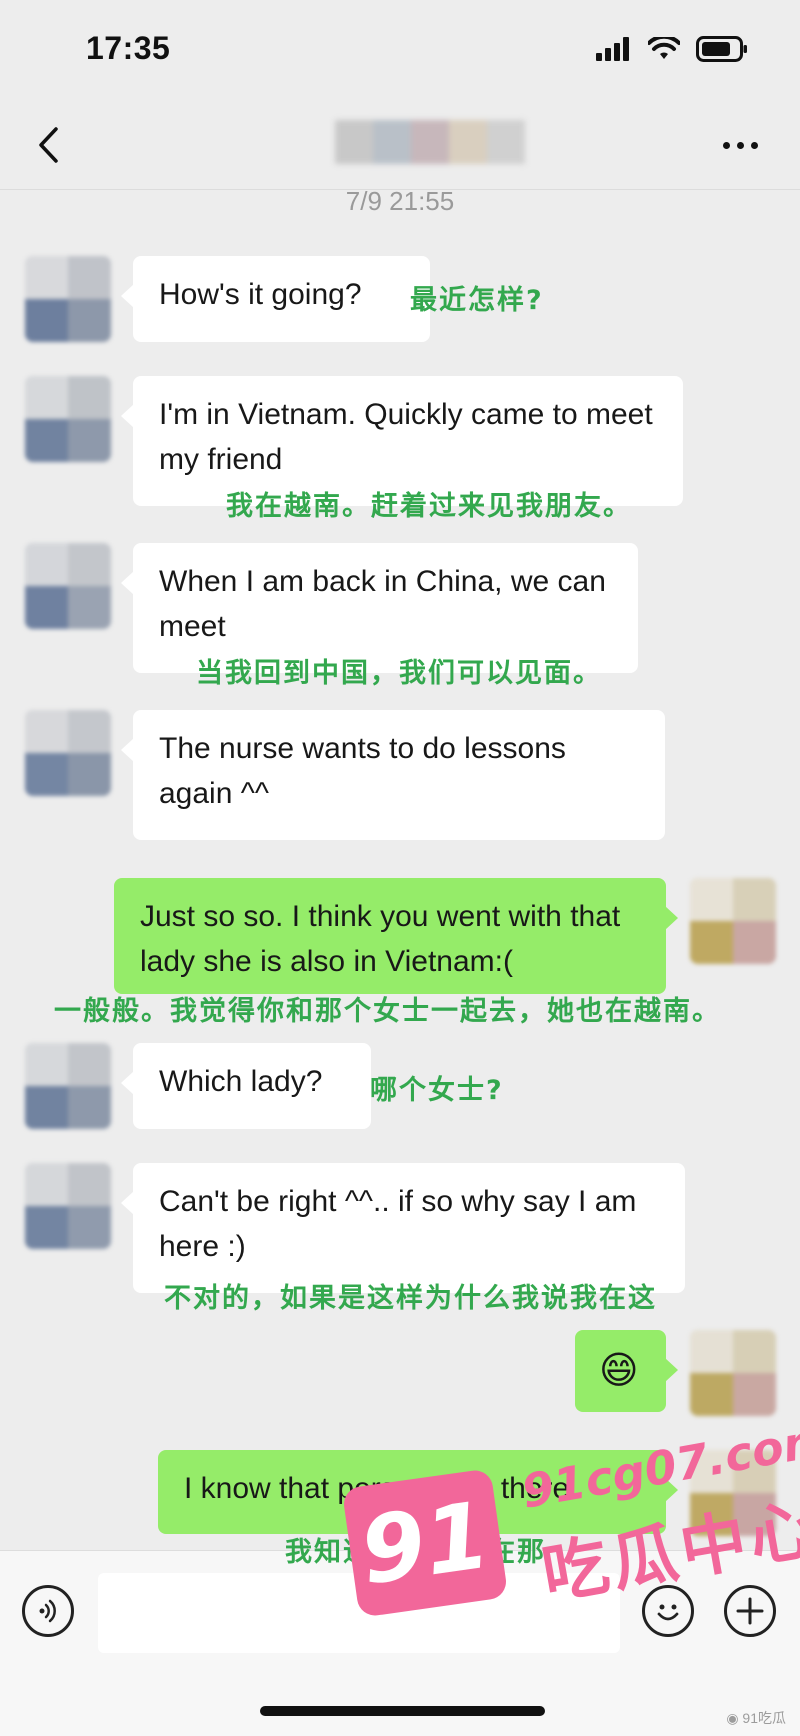 The height and width of the screenshot is (1736, 800). What do you see at coordinates (410, 1298) in the screenshot?
I see `message-translation: 不对的，如果是这样为什么我说我在这` at bounding box center [410, 1298].